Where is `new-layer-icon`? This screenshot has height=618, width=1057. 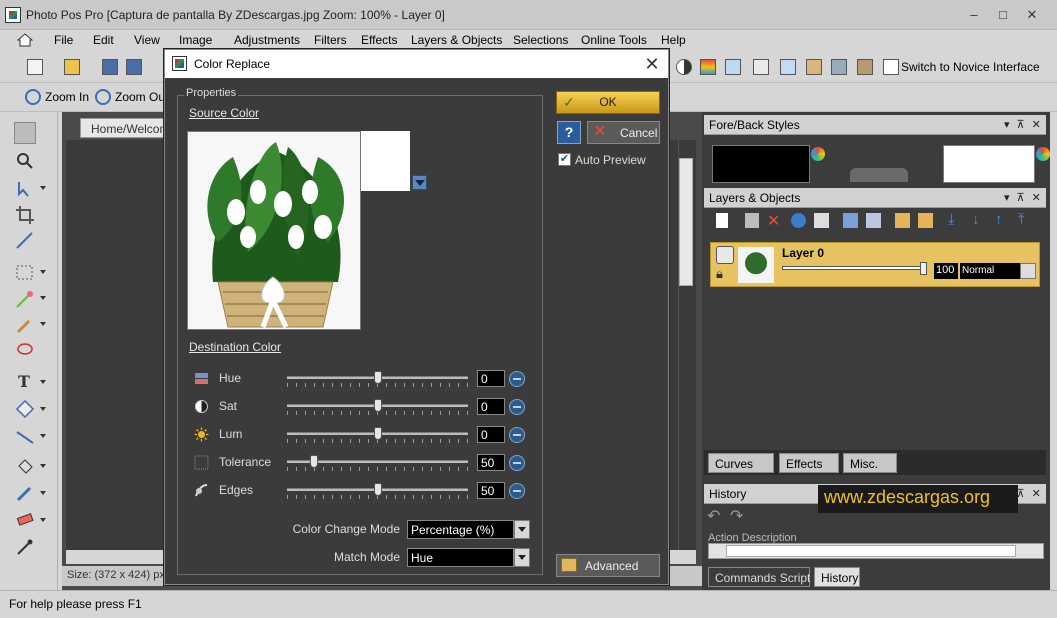 new-layer-icon is located at coordinates (722, 220).